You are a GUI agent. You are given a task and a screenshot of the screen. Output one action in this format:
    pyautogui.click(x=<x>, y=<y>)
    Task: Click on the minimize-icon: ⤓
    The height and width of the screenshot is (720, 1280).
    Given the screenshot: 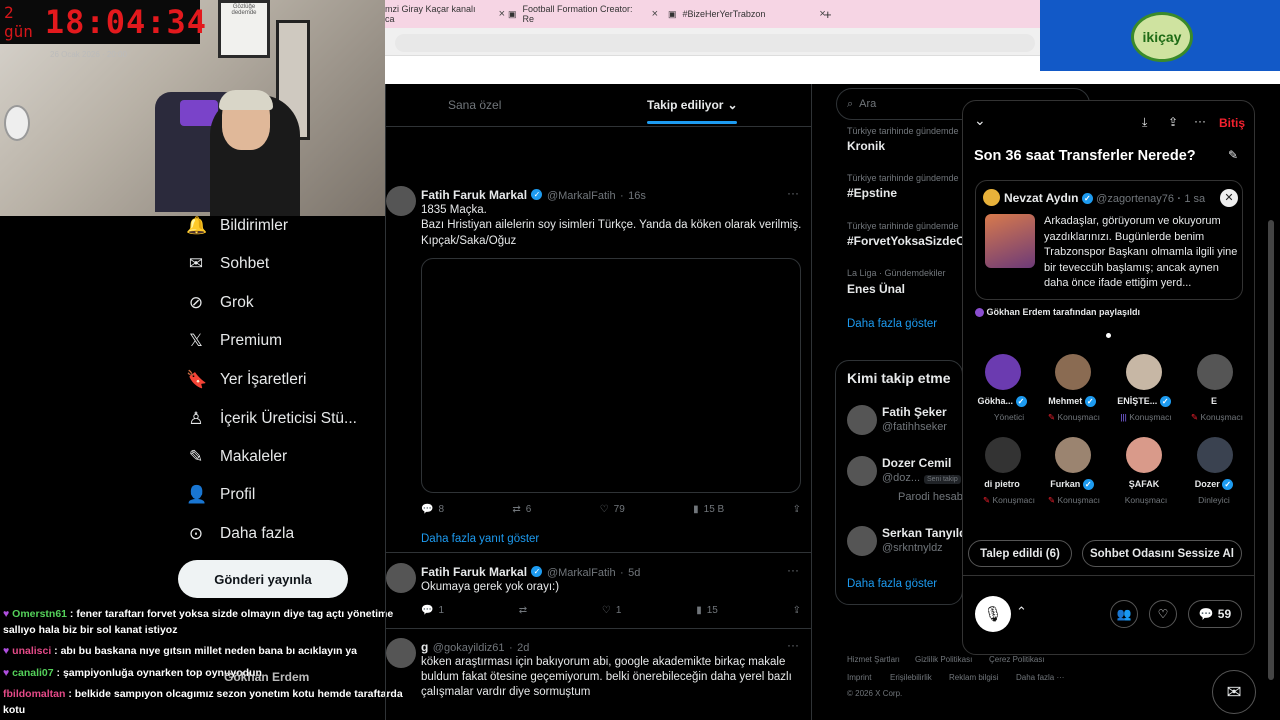 What is the action you would take?
    pyautogui.click(x=1144, y=122)
    